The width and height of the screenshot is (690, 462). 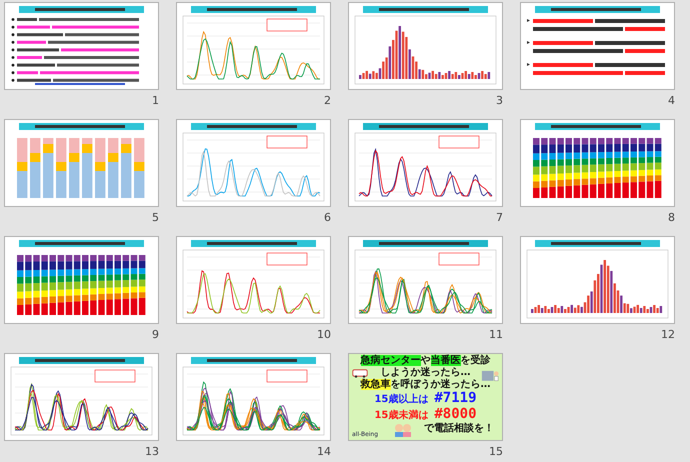 What do you see at coordinates (496, 335) in the screenshot?
I see `slide-number: 11` at bounding box center [496, 335].